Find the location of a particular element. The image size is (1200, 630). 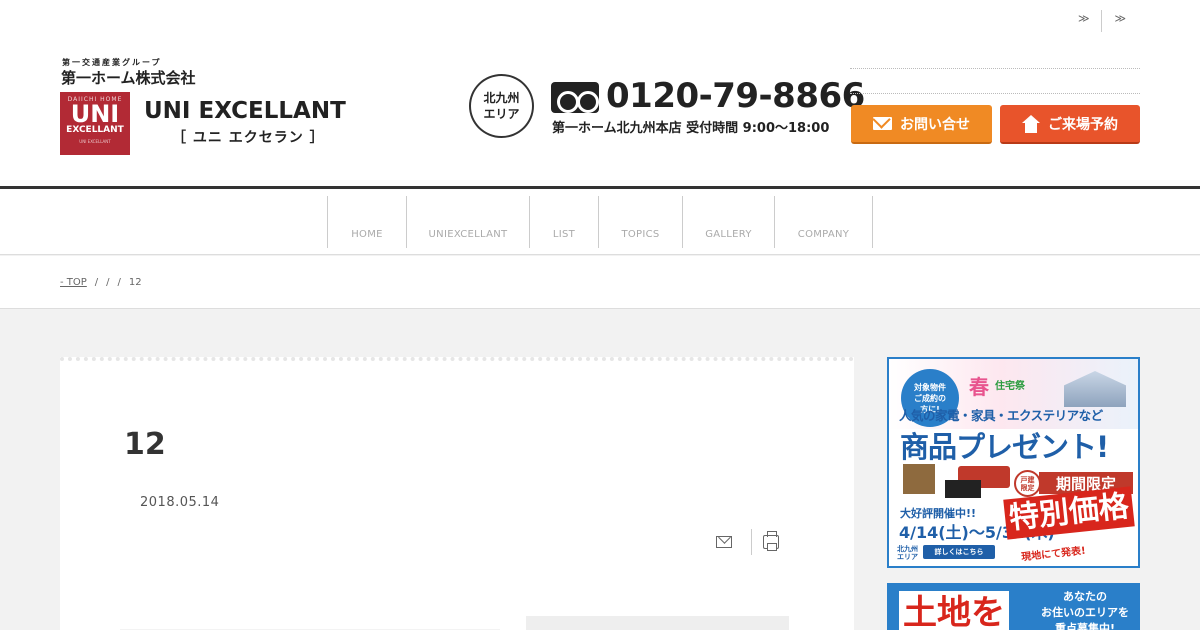

top-link-1: ≫ is located at coordinates (1084, 18).